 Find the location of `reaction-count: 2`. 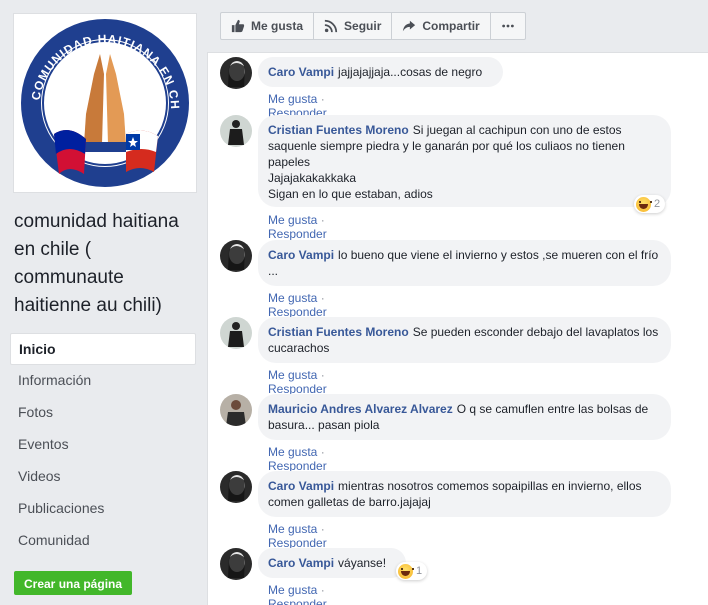

reaction-count: 2 is located at coordinates (657, 204).